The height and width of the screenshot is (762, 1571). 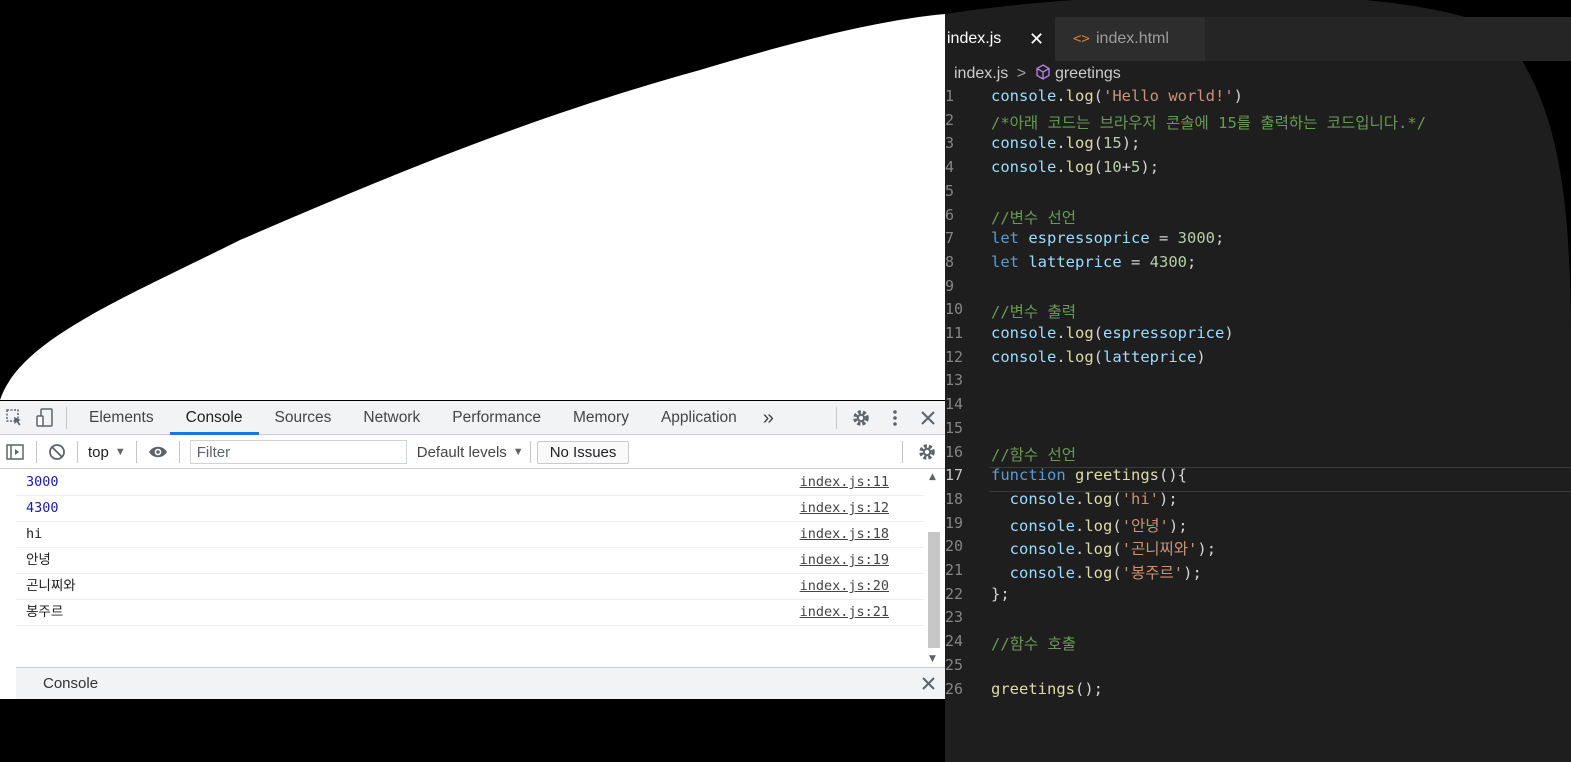 I want to click on kebab-menu-icon, so click(x=895, y=418).